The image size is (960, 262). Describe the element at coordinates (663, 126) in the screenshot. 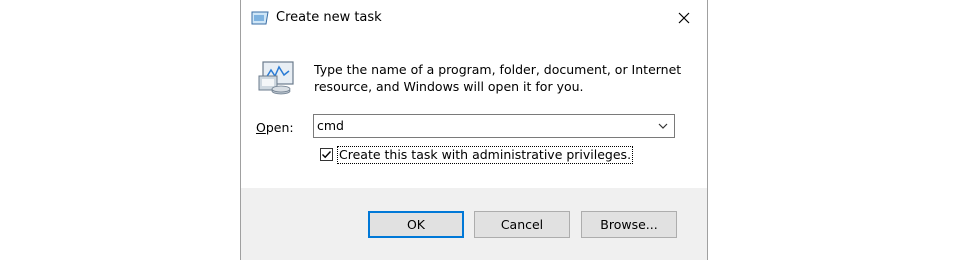

I see `chevron-down-icon` at that location.